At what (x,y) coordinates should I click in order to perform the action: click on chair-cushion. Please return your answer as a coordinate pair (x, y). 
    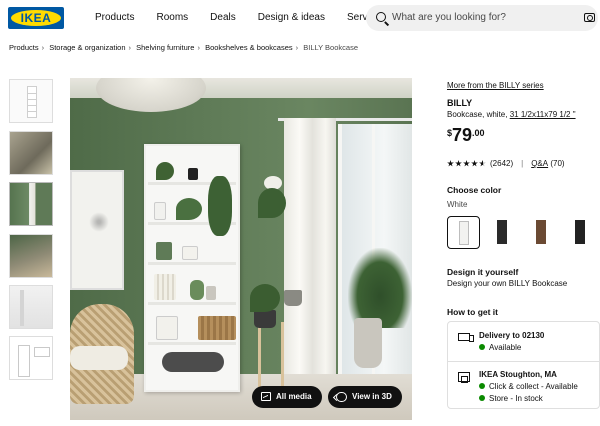
    Looking at the image, I should click on (99, 358).